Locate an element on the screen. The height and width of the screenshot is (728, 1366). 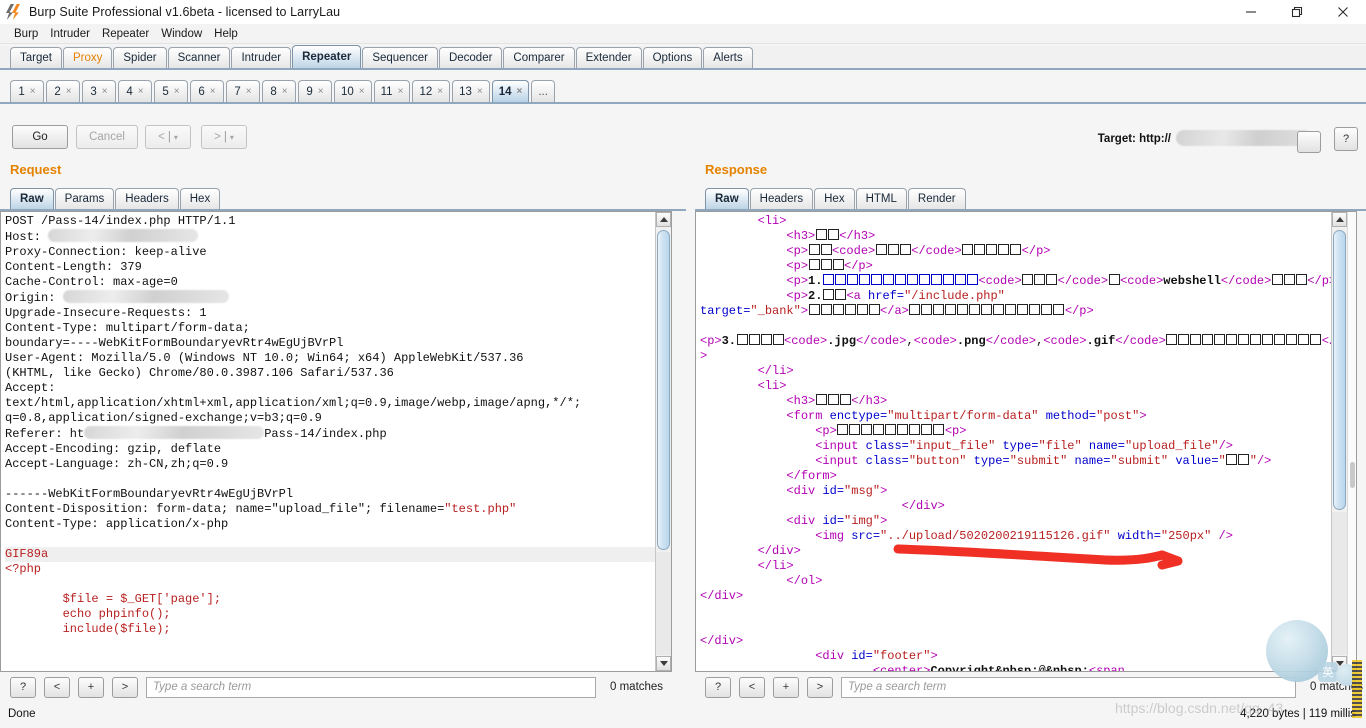
tab-proxy: Proxy is located at coordinates (87, 57).